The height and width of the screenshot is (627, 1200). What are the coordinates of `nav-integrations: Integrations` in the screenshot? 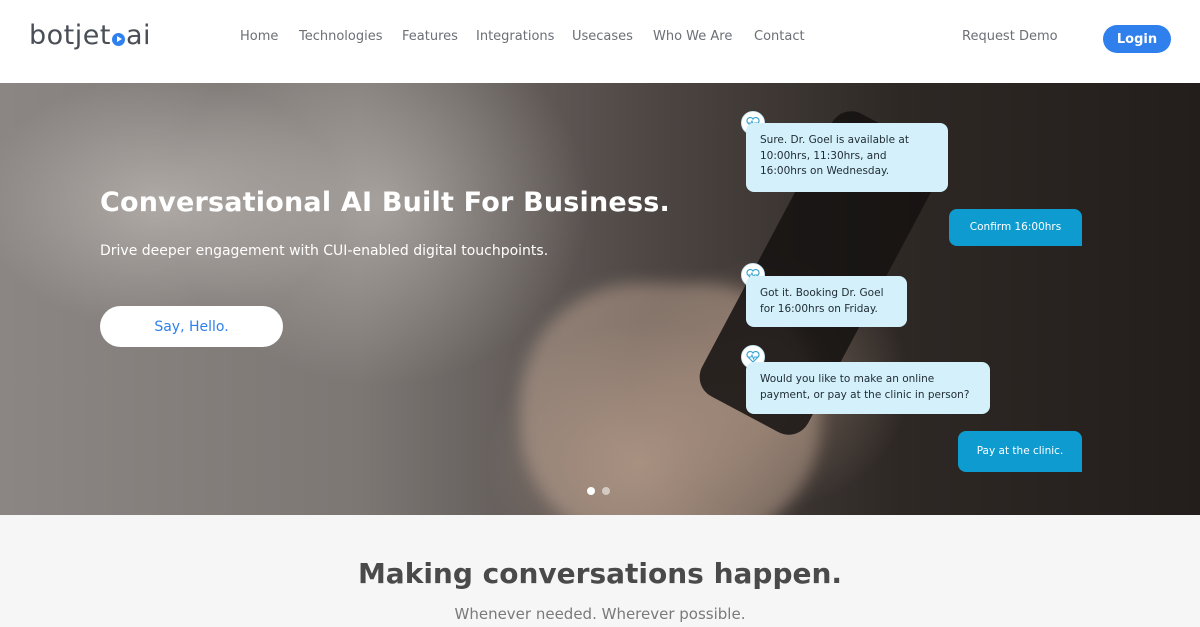 It's located at (515, 36).